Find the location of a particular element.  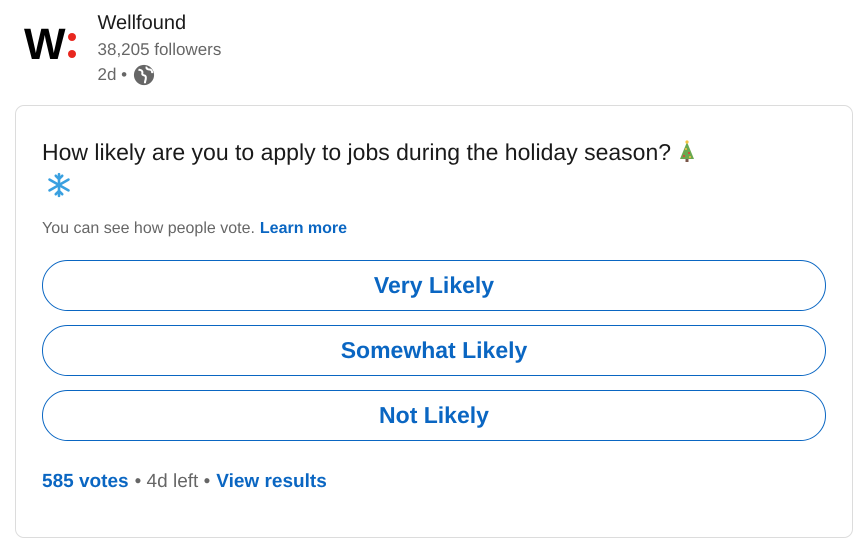

follower-count: 38,205 followers is located at coordinates (160, 50).